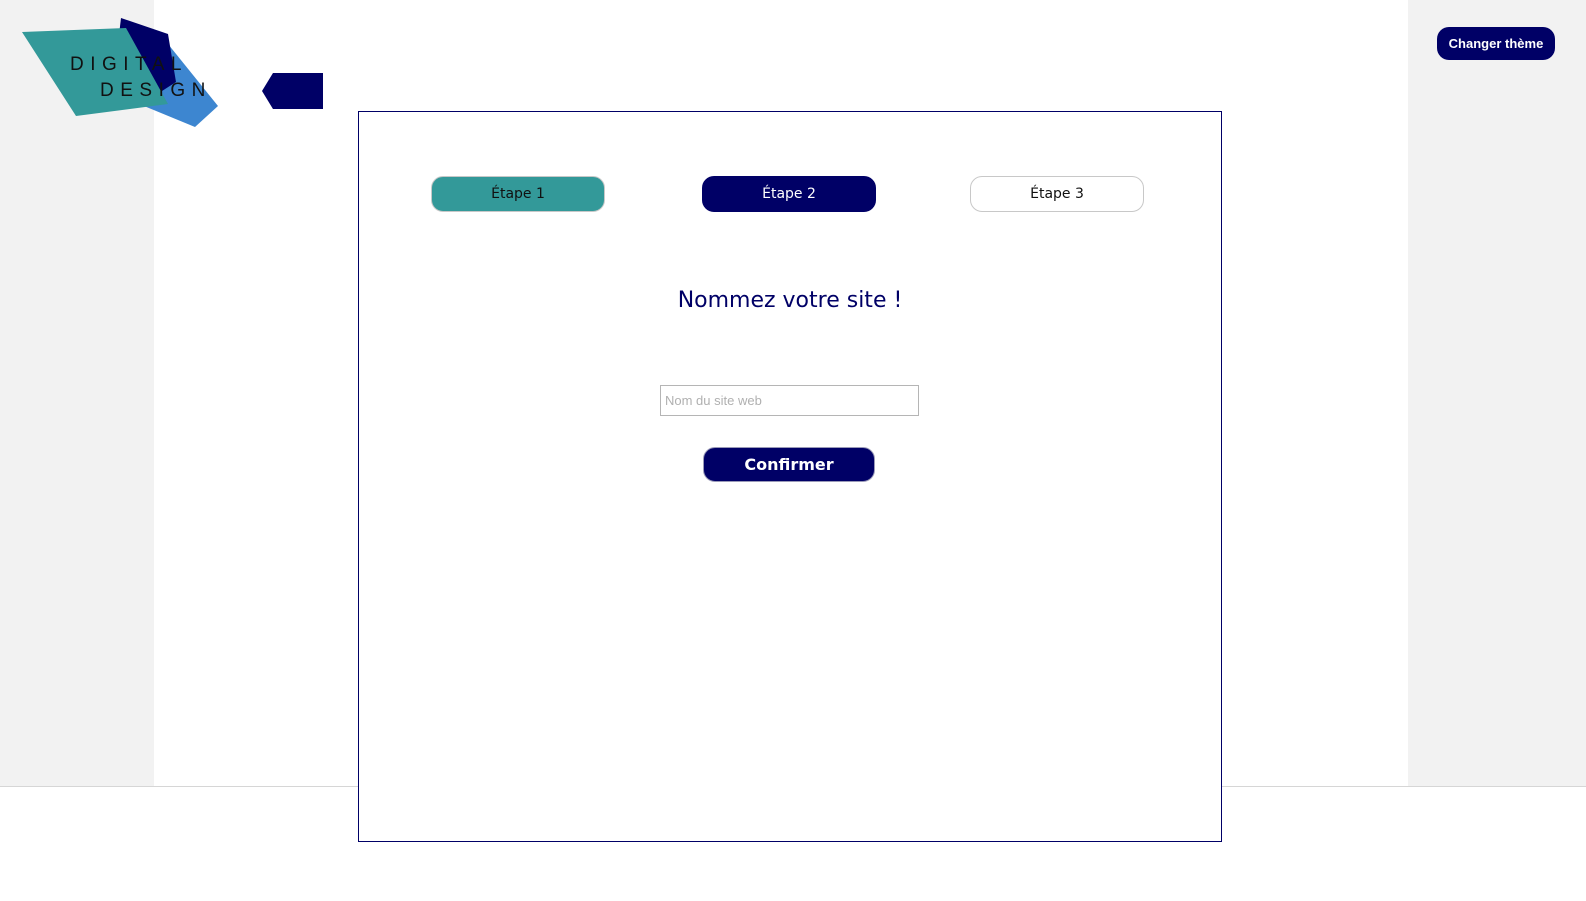  What do you see at coordinates (1057, 194) in the screenshot?
I see `step-3-button: Étape 3` at bounding box center [1057, 194].